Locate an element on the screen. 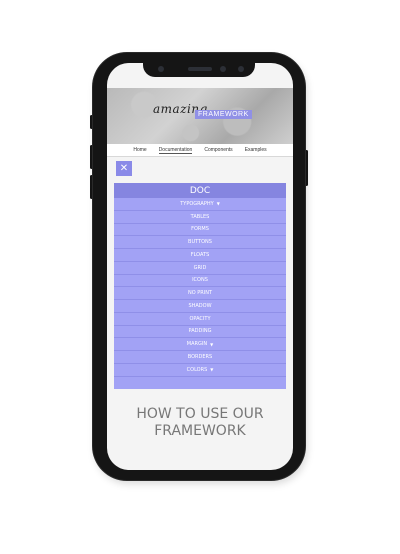  menu-item-margin: MARGIN ▼ is located at coordinates (200, 344).